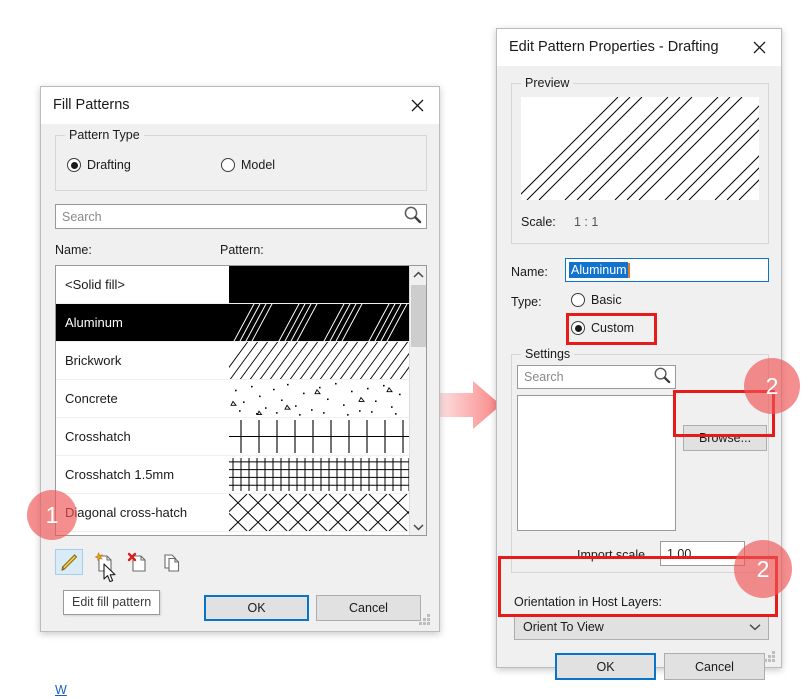  I want to click on edit-fill-pattern-button, so click(69, 562).